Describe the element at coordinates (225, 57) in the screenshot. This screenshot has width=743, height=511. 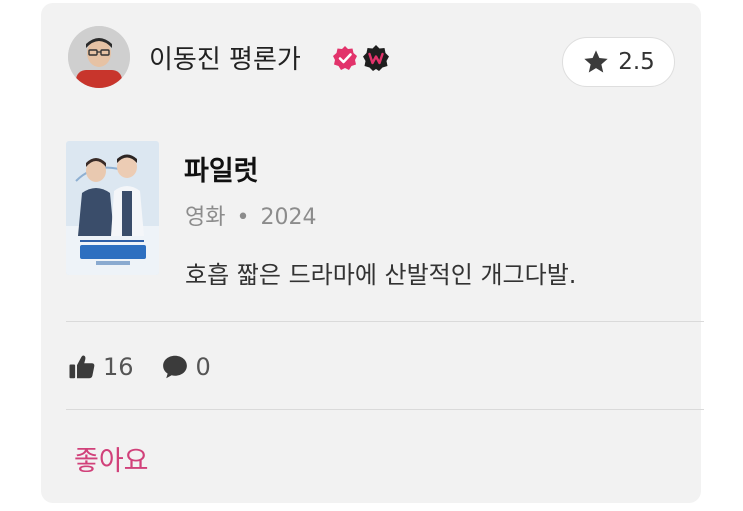
I see `author-name: 이동진 평론가` at that location.